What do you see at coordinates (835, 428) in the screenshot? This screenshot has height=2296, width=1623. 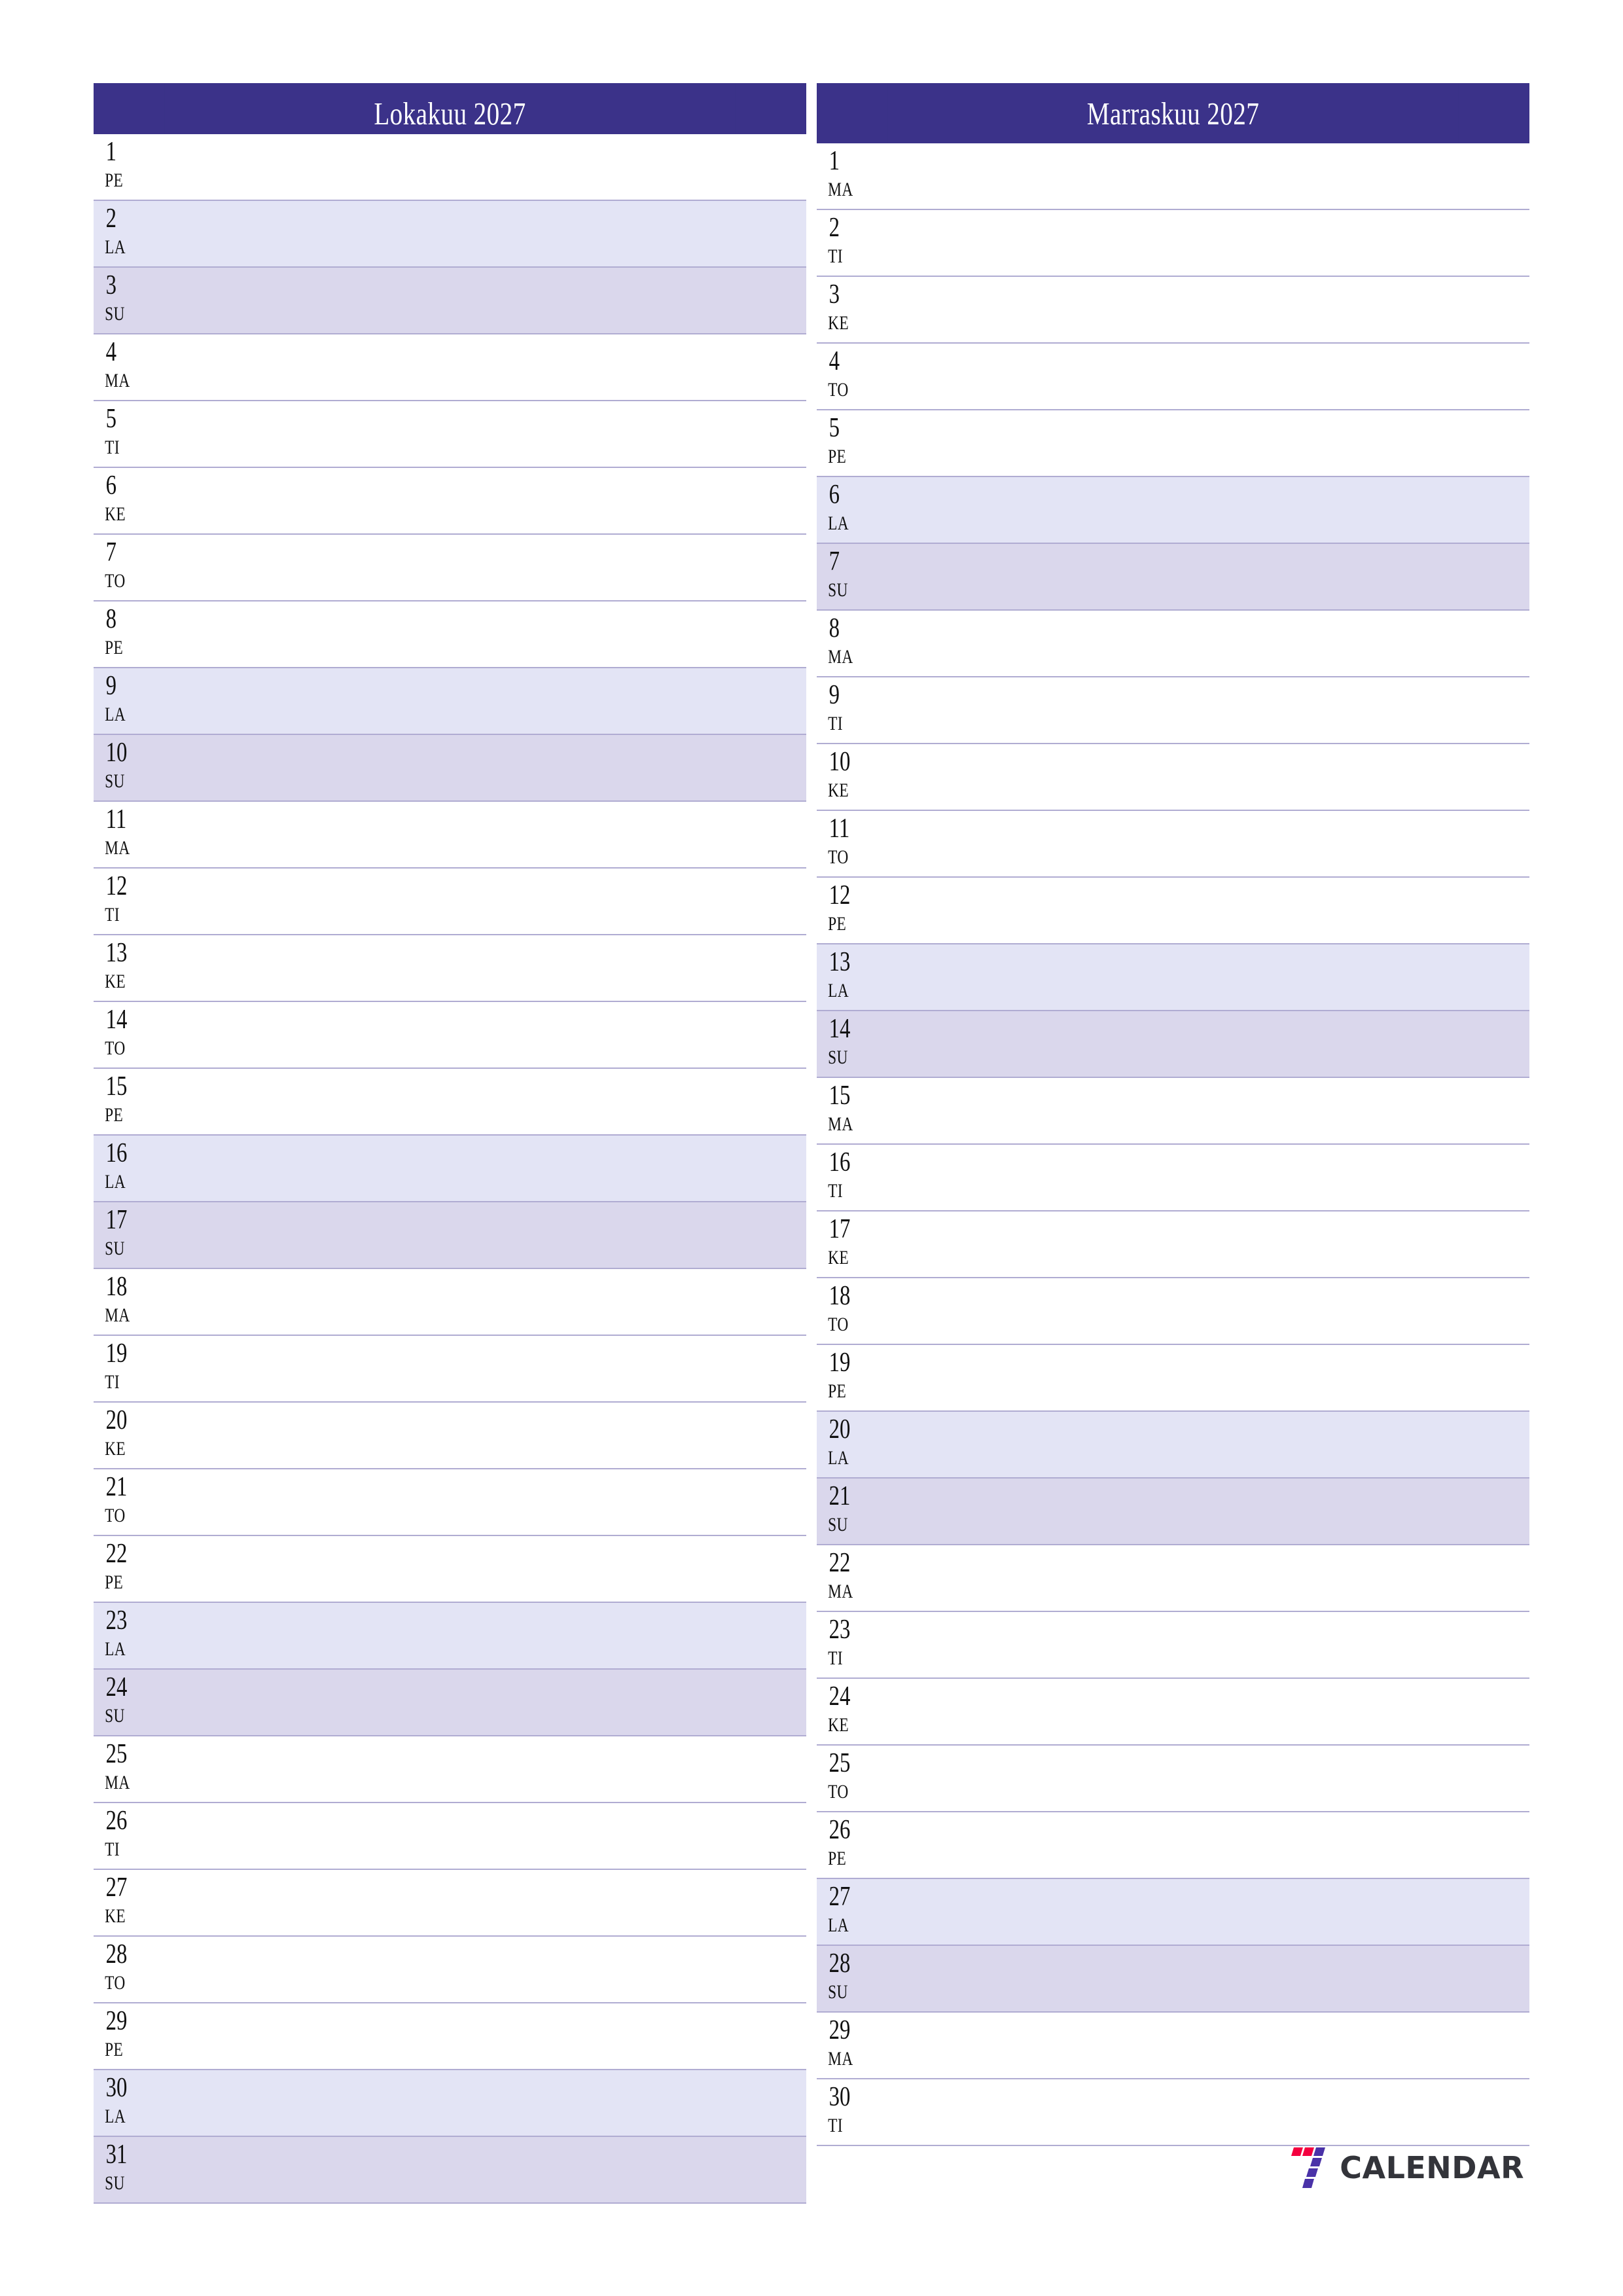 I see `day-number: 5` at bounding box center [835, 428].